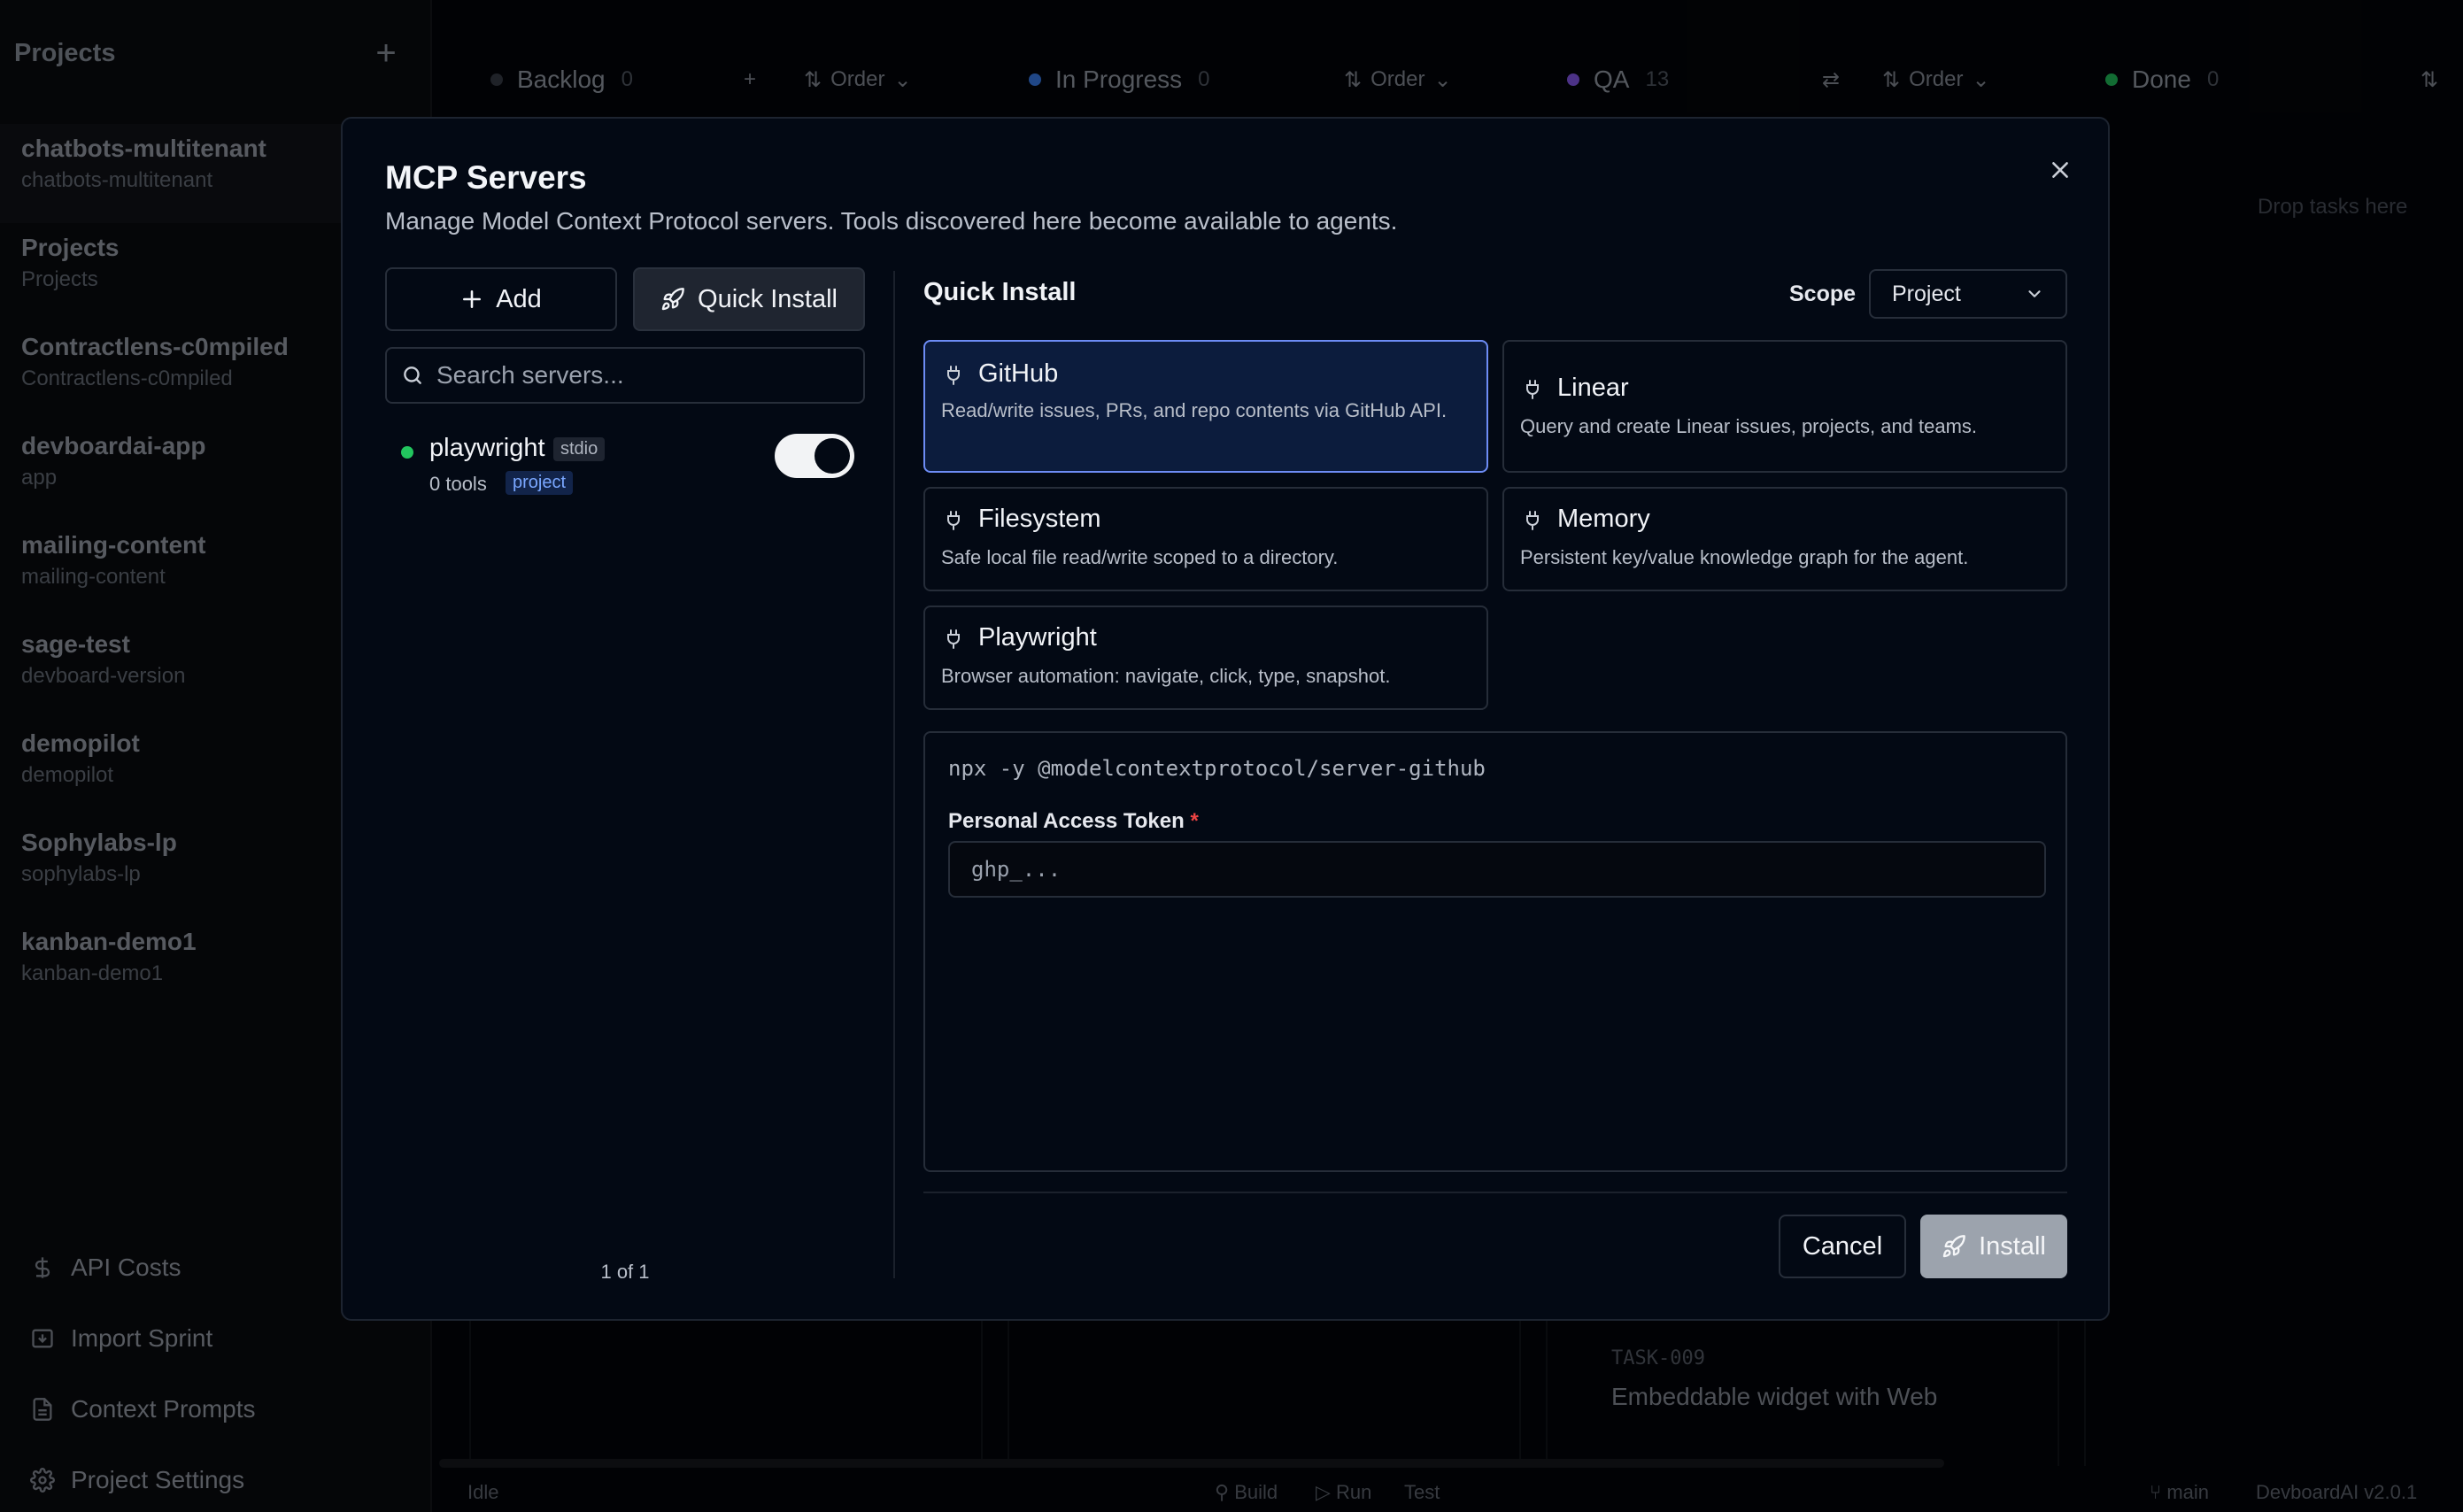 Image resolution: width=2463 pixels, height=1512 pixels. Describe the element at coordinates (540, 483) in the screenshot. I see `scope-badge: project` at that location.